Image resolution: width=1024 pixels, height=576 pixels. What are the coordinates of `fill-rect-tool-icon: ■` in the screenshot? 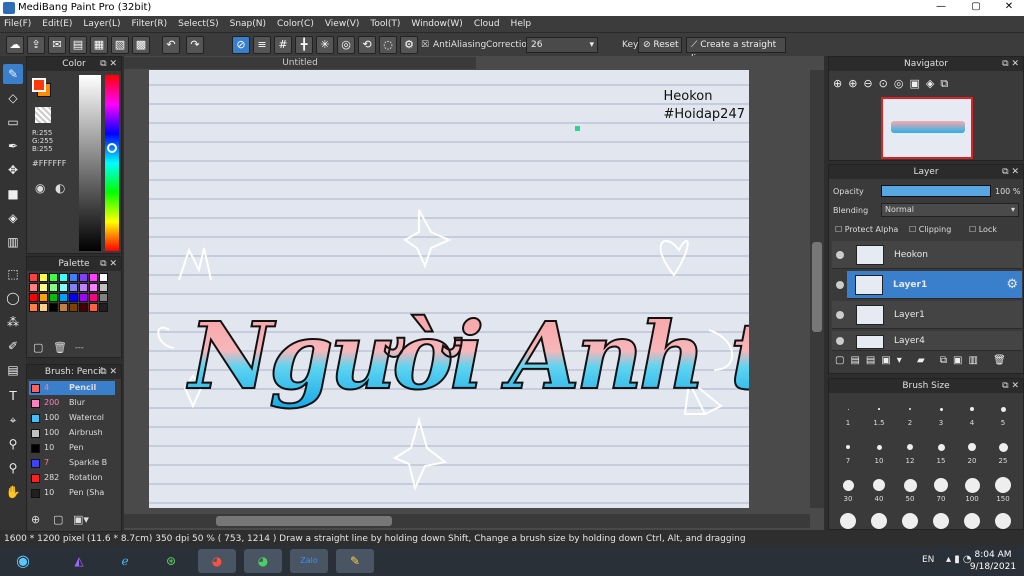 It's located at (13, 194).